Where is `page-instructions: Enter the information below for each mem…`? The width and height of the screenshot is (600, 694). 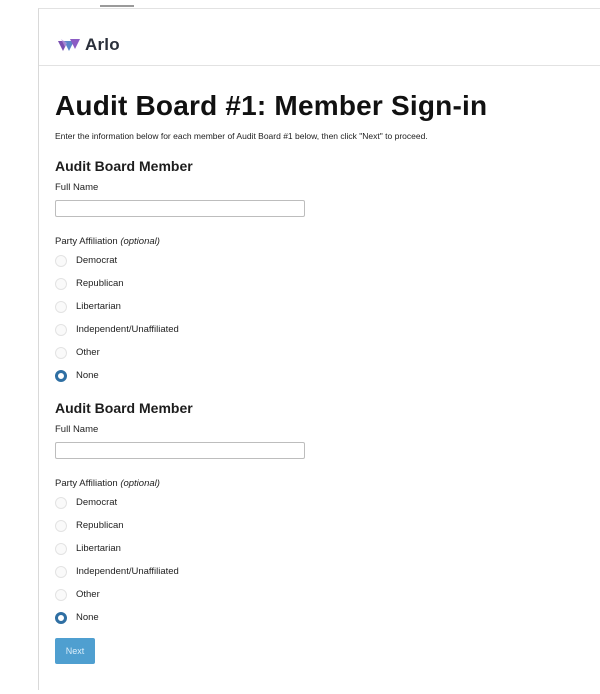
page-instructions: Enter the information below for each mem… is located at coordinates (241, 136).